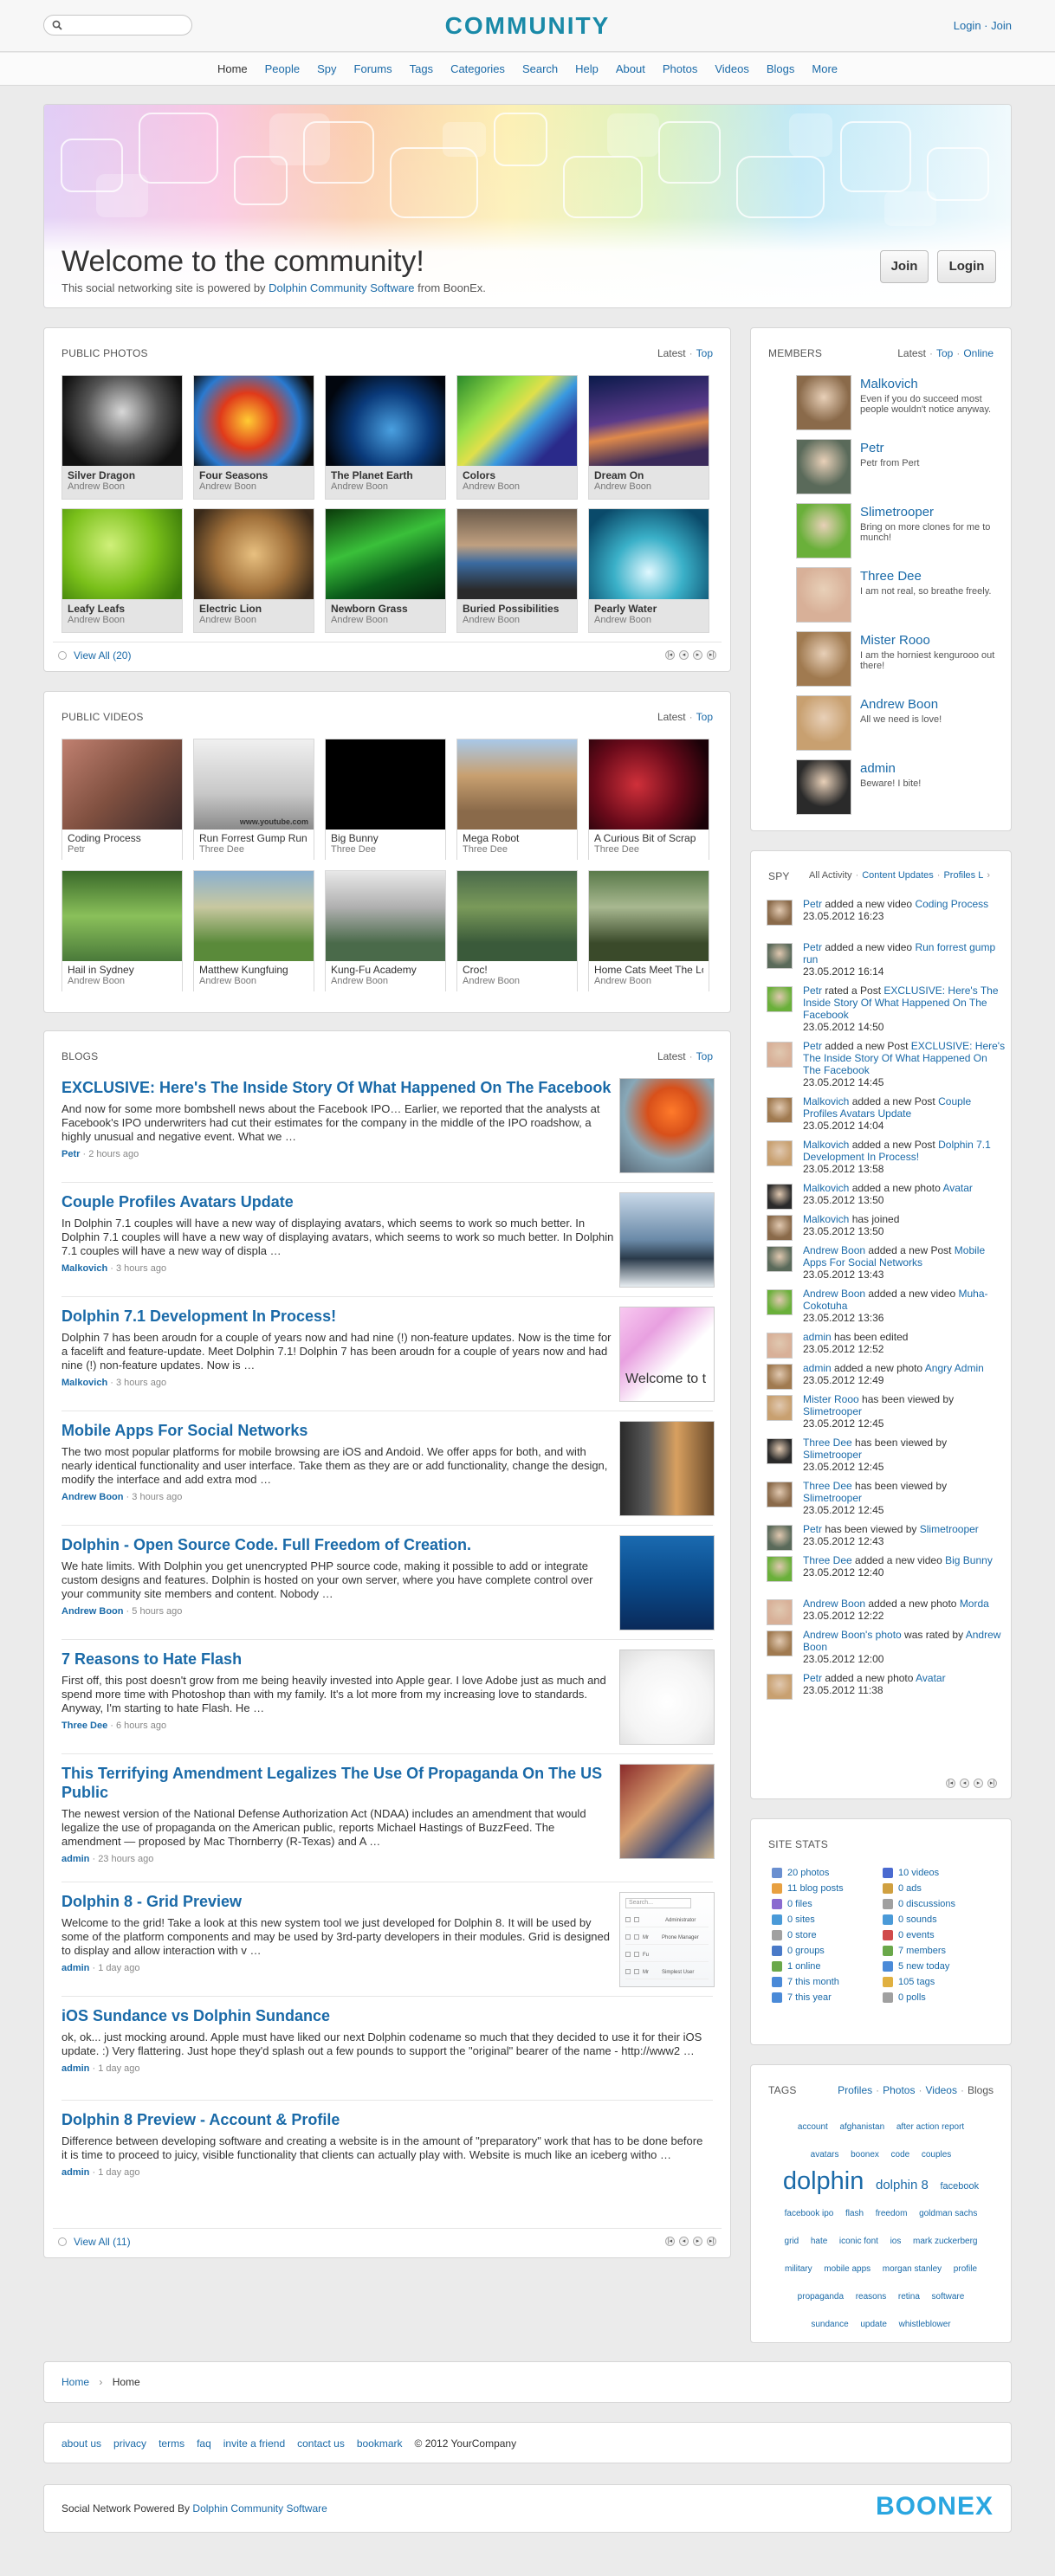 The width and height of the screenshot is (1055, 2576). Describe the element at coordinates (948, 2297) in the screenshot. I see `tag-link: software` at that location.